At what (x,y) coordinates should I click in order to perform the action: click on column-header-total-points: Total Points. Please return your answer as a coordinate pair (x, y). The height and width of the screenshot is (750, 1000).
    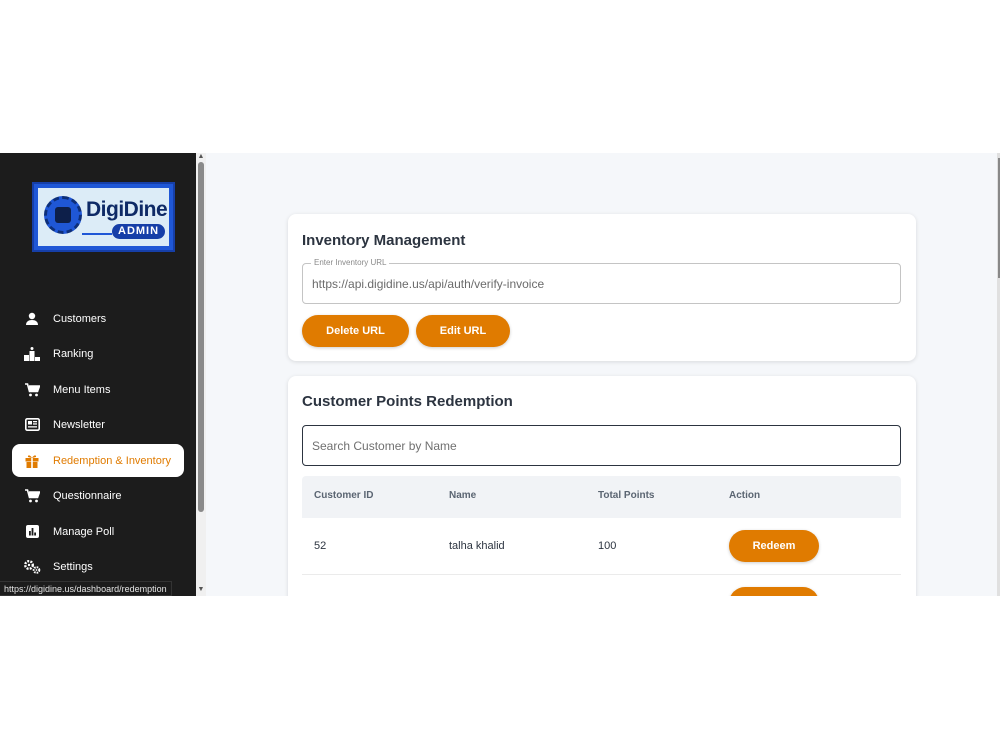
    Looking at the image, I should click on (626, 495).